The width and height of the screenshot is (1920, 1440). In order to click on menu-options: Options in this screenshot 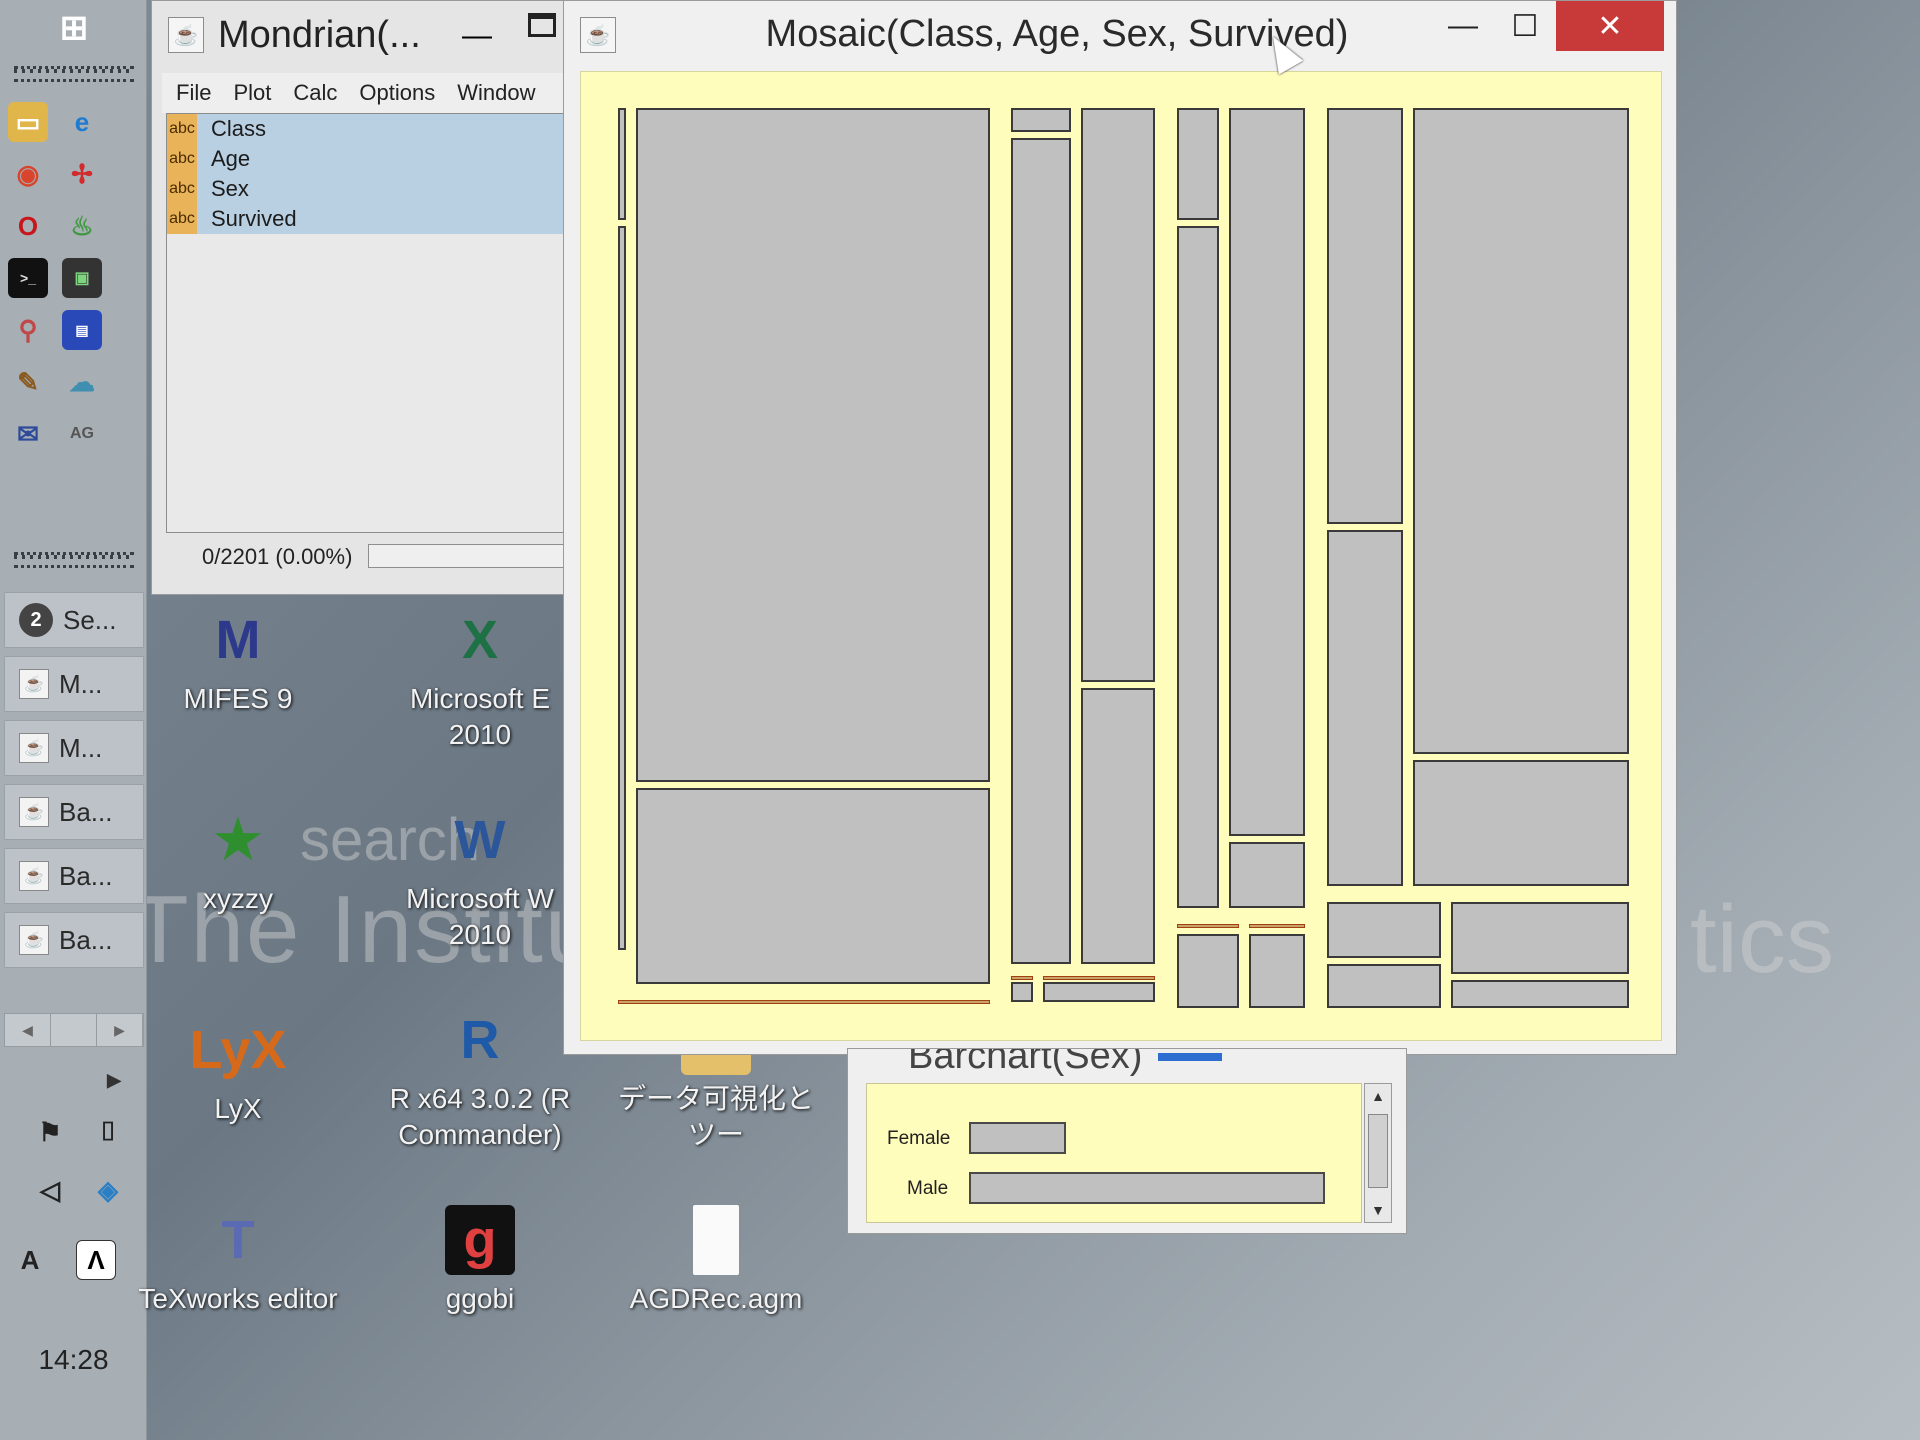, I will do `click(397, 93)`.